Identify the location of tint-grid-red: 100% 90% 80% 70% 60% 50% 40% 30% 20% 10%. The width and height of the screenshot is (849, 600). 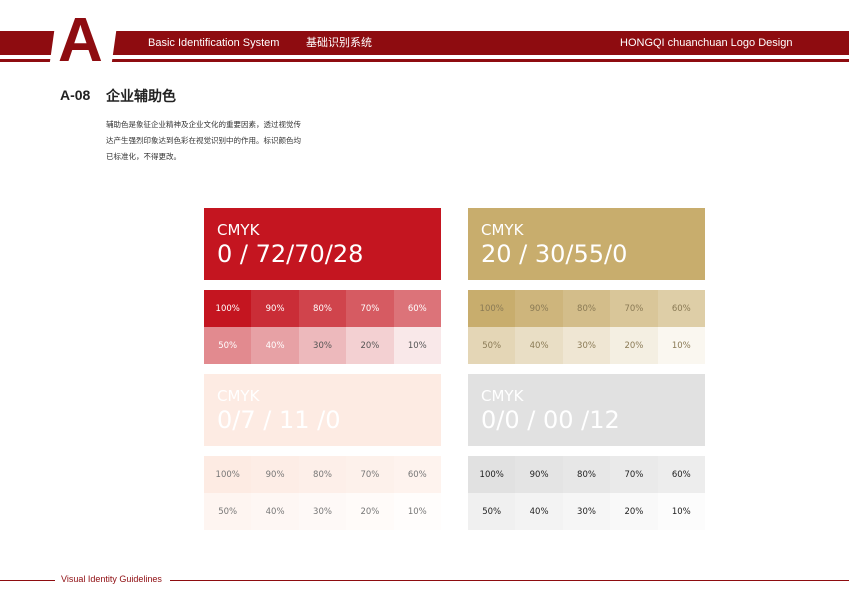
(322, 327).